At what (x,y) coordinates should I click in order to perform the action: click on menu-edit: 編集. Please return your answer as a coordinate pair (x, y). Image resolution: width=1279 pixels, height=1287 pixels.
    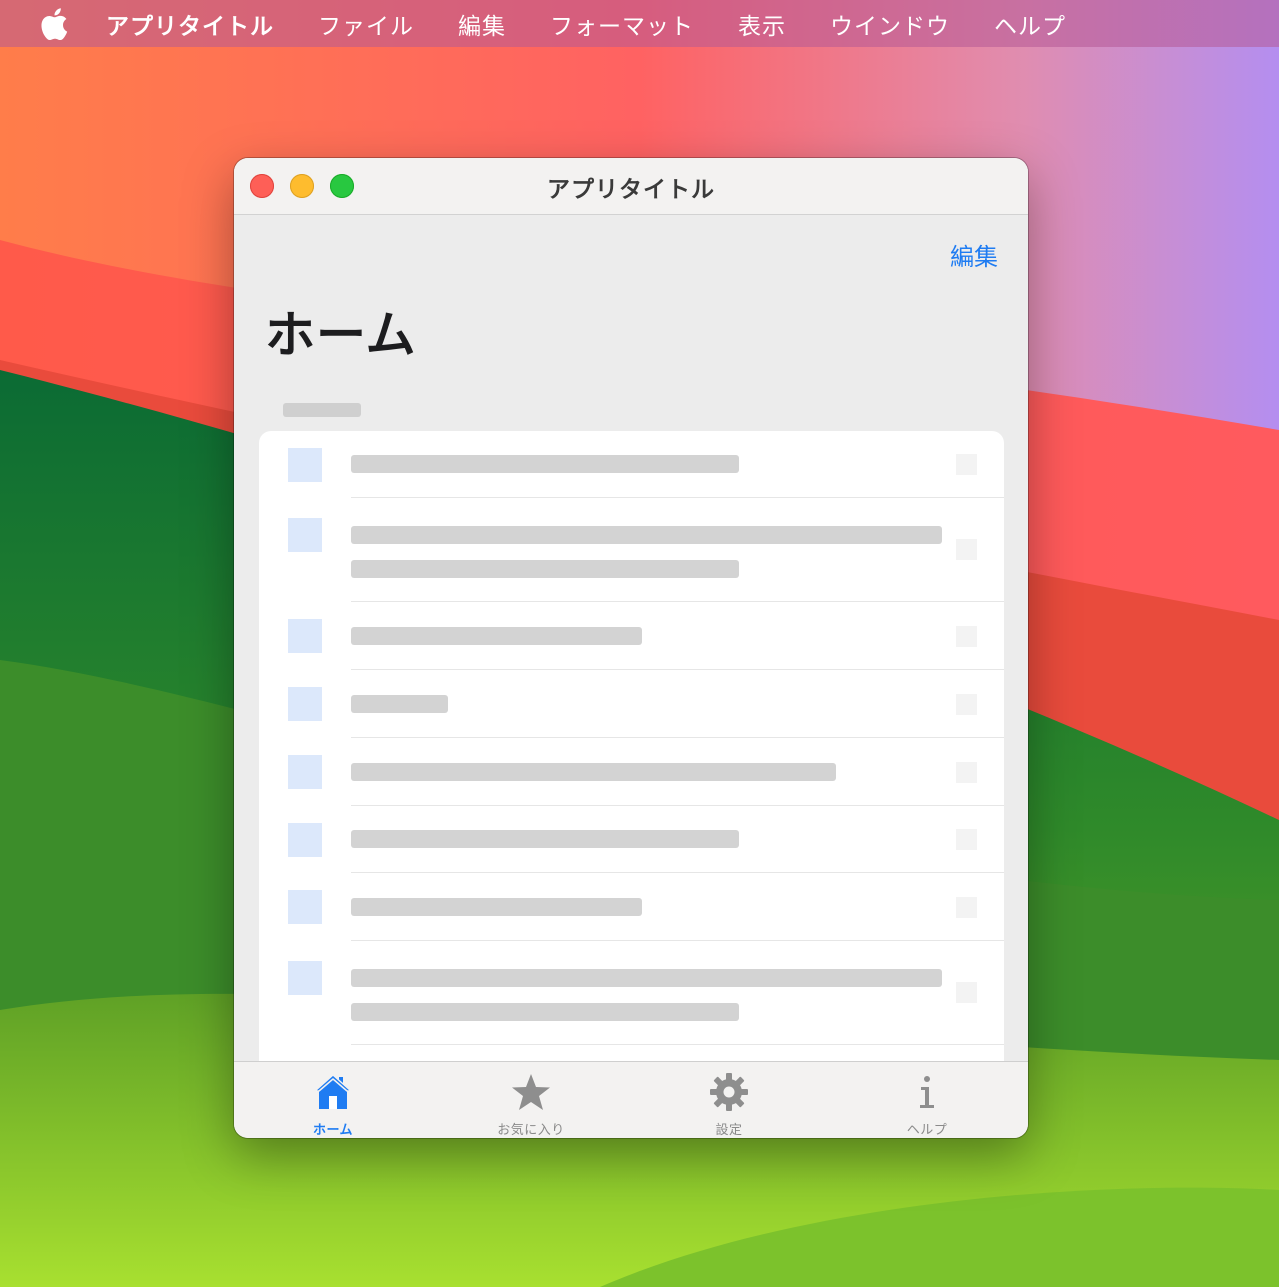
    Looking at the image, I should click on (482, 24).